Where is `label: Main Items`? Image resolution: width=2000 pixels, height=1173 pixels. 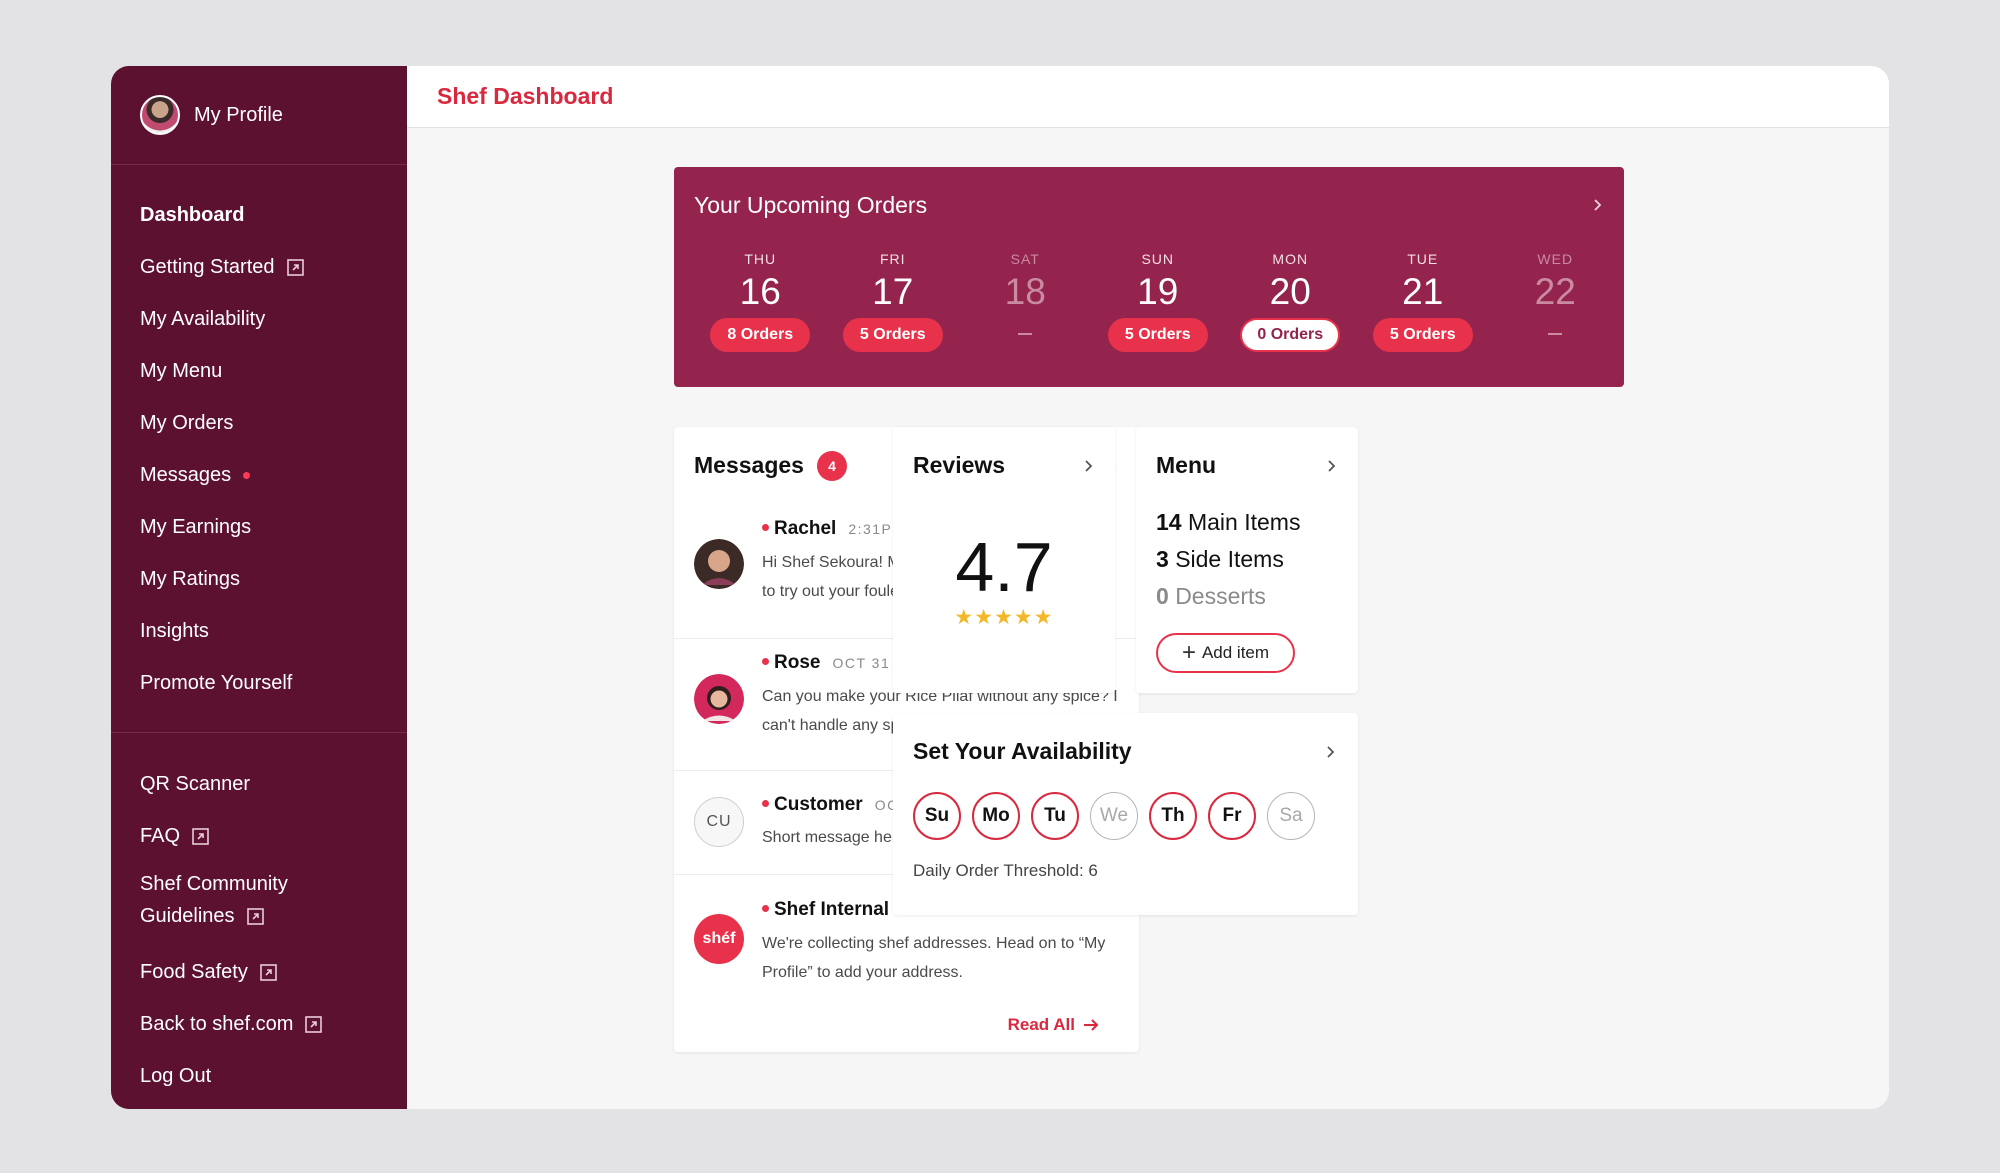 label: Main Items is located at coordinates (1244, 522).